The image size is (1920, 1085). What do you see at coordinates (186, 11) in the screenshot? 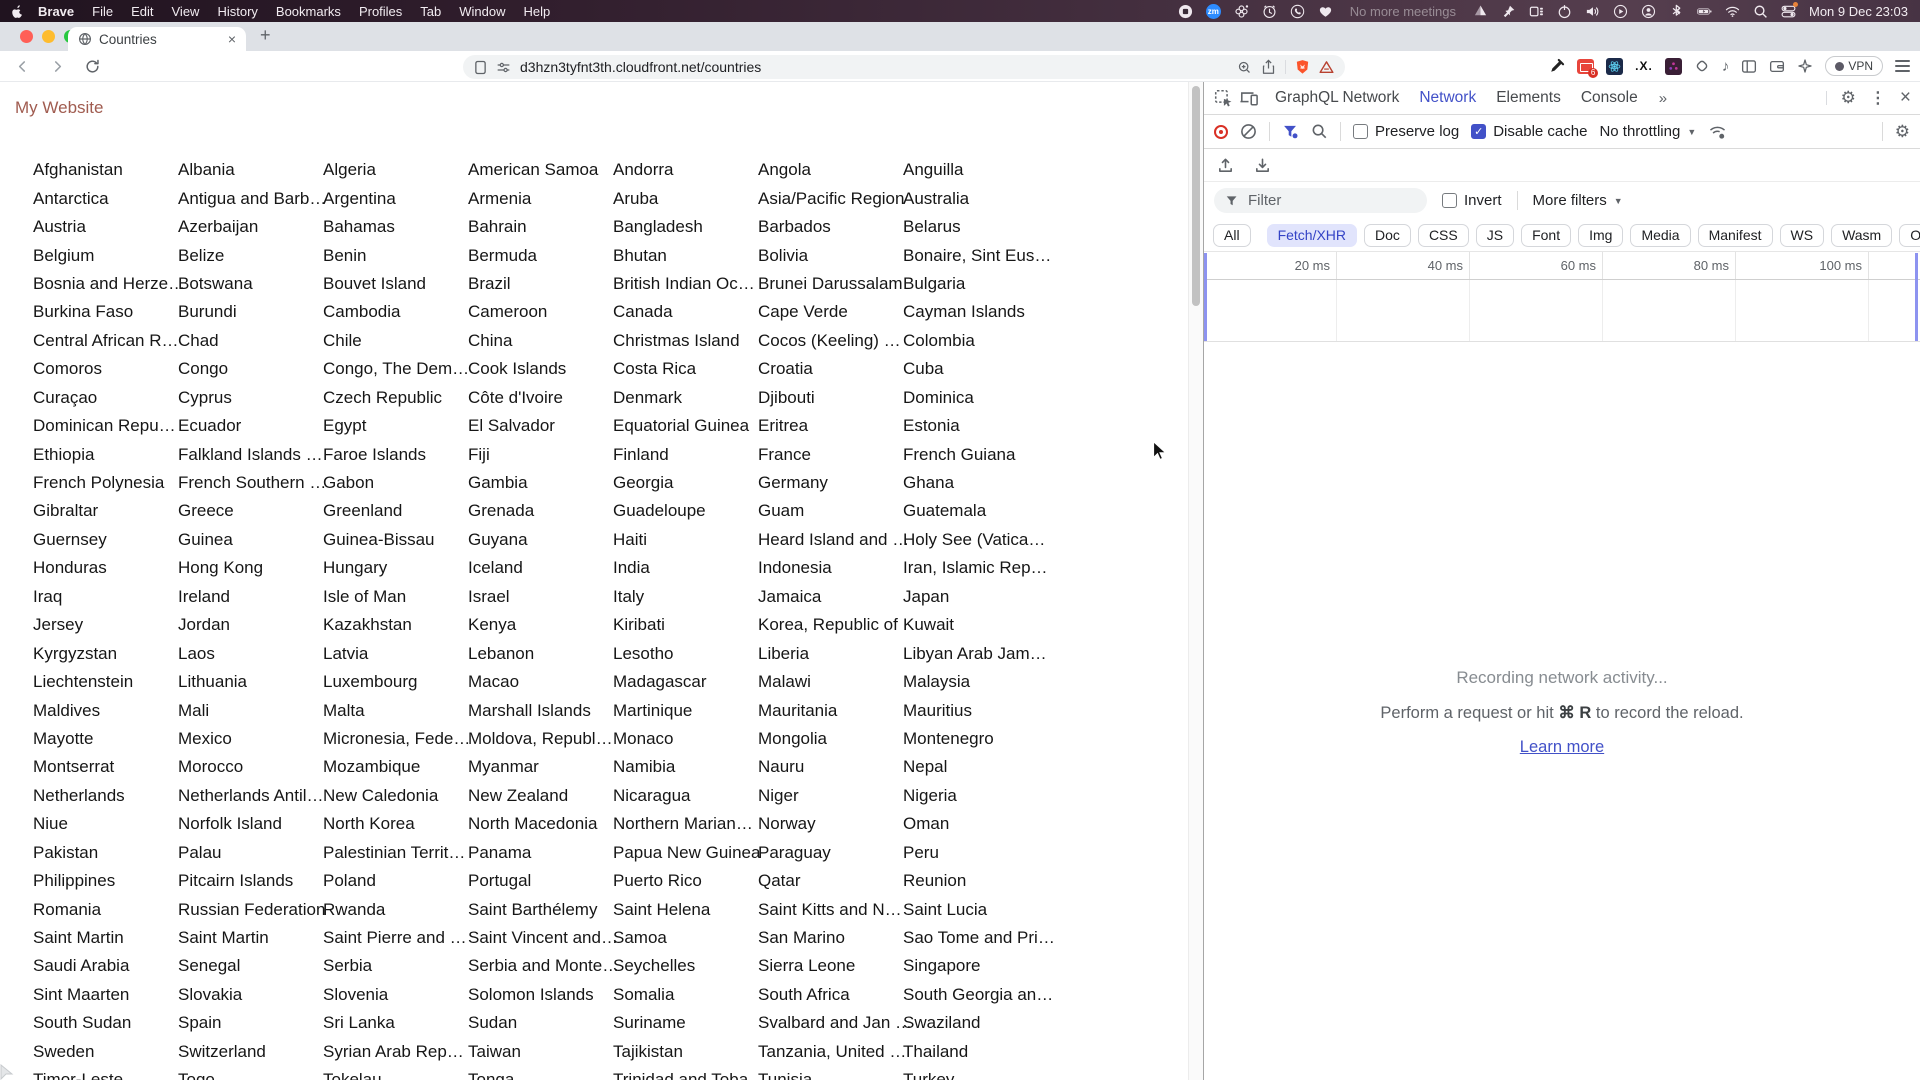
I see `menu-view: View` at bounding box center [186, 11].